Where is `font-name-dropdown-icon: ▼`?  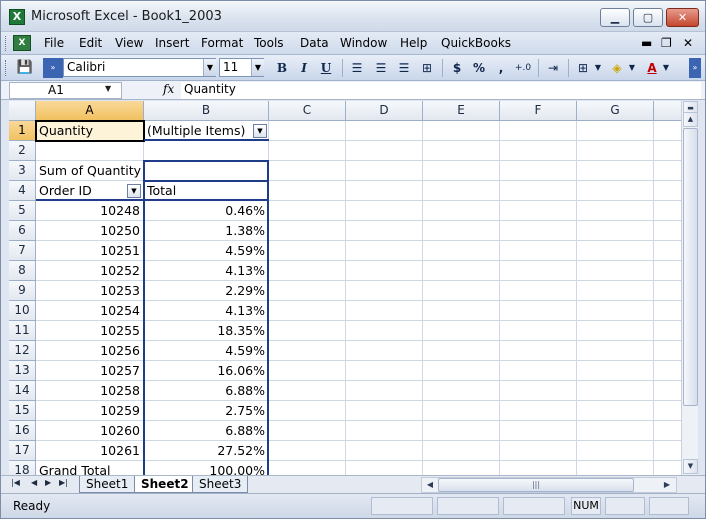 font-name-dropdown-icon: ▼ is located at coordinates (209, 67).